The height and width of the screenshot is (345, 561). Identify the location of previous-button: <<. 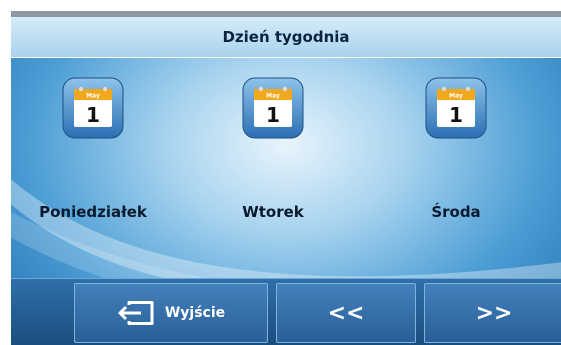
(346, 313).